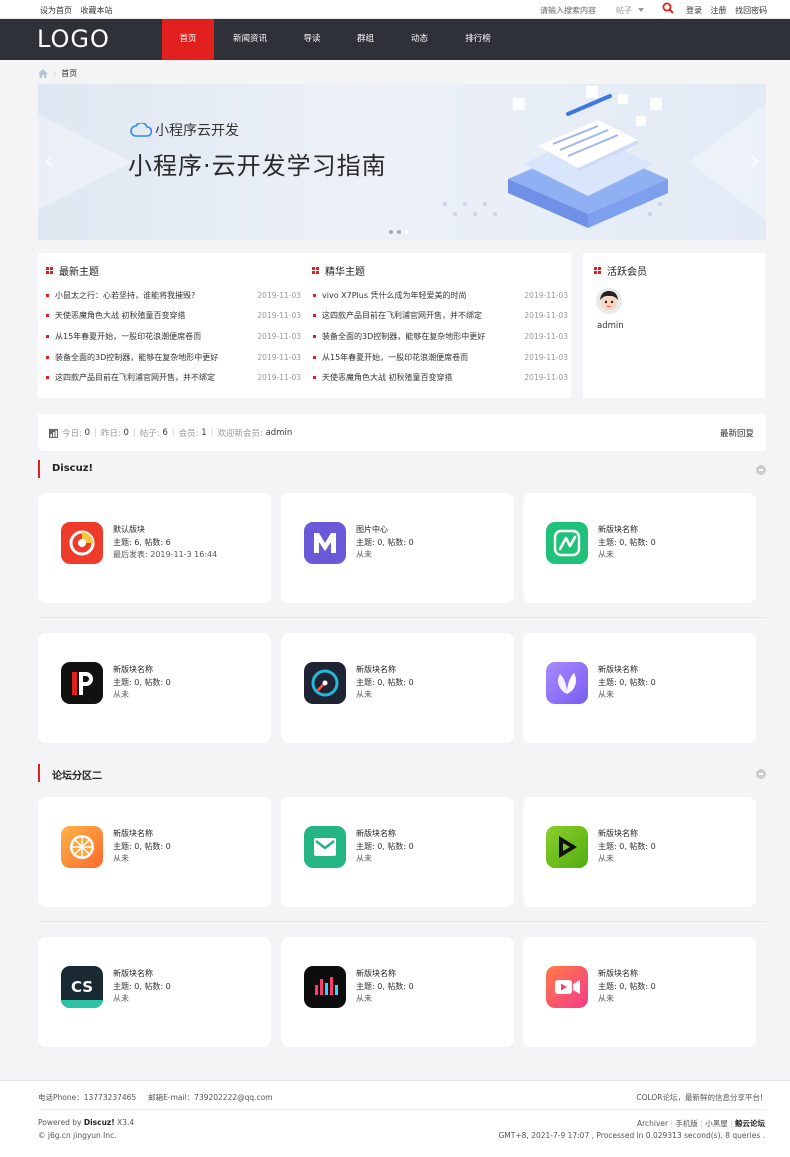 This screenshot has height=1157, width=790. I want to click on breadcrumb-home: 首页, so click(69, 73).